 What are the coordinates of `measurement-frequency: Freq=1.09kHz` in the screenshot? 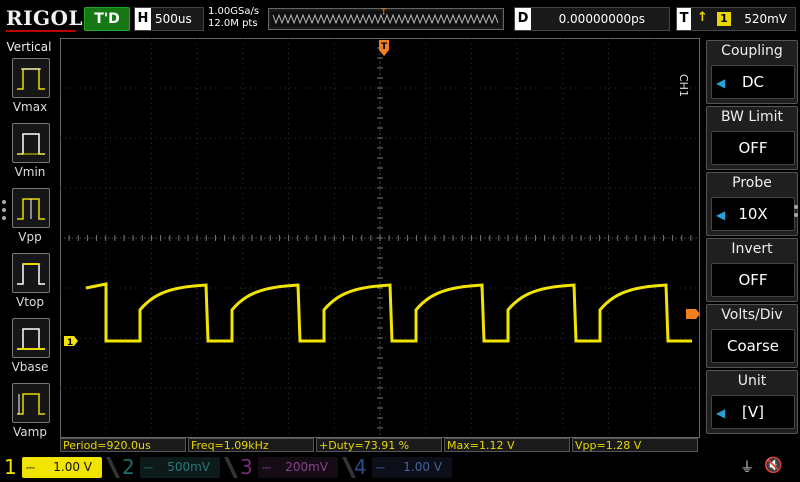 It's located at (251, 445).